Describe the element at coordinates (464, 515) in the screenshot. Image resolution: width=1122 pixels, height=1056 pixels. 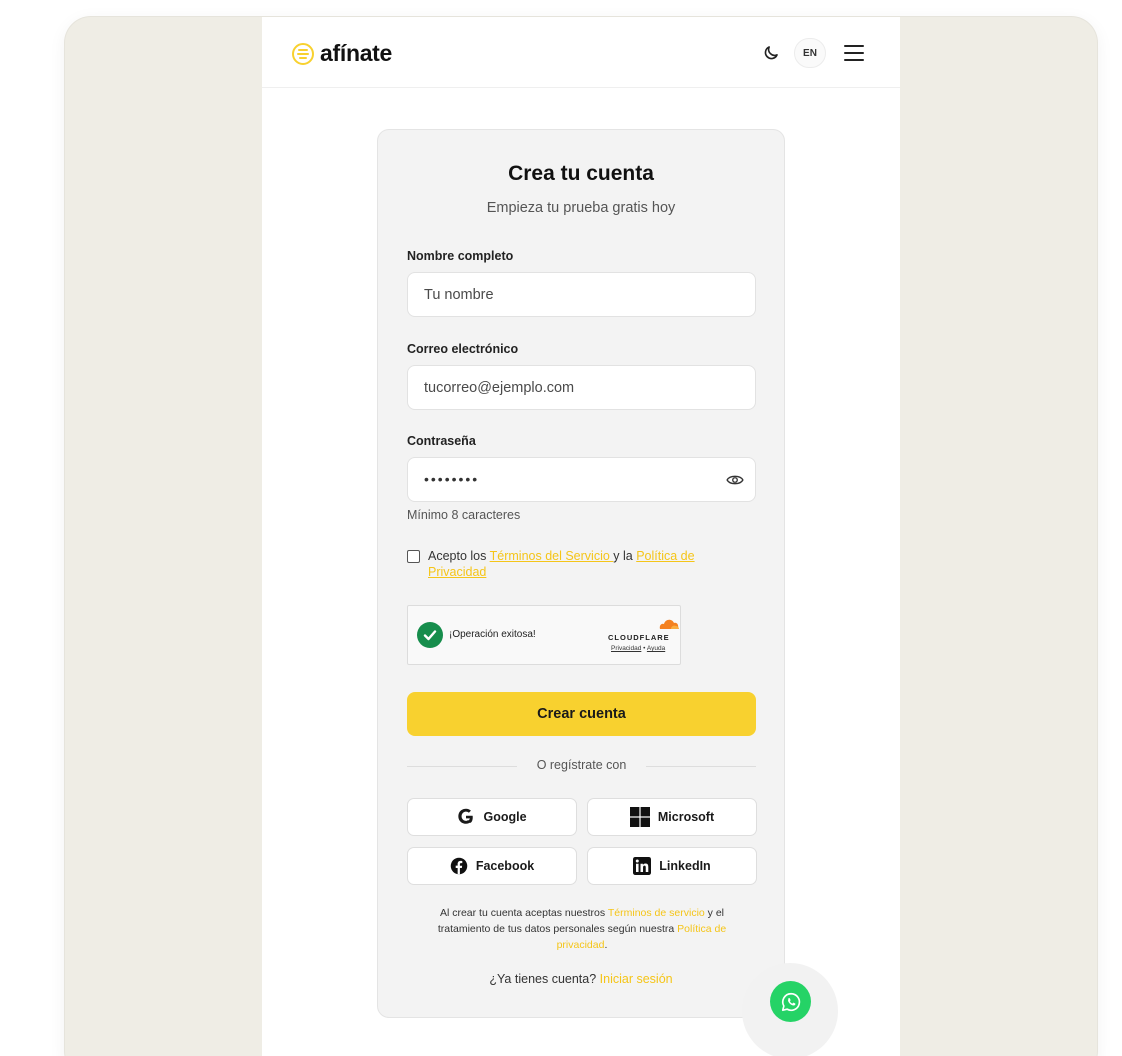
I see `password-hint: Mínimo 8 caracteres` at that location.